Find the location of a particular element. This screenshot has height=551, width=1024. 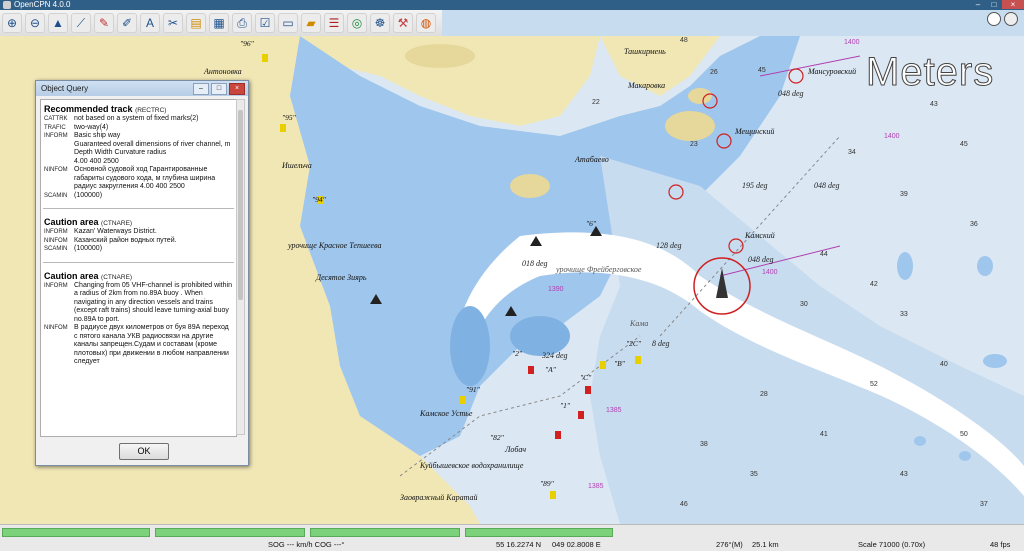

sounding: 33 is located at coordinates (904, 314).